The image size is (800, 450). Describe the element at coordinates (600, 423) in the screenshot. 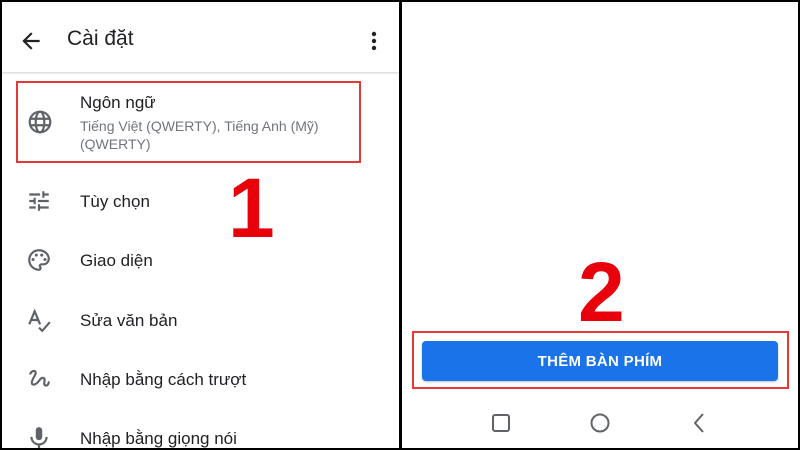

I see `home-icon` at that location.